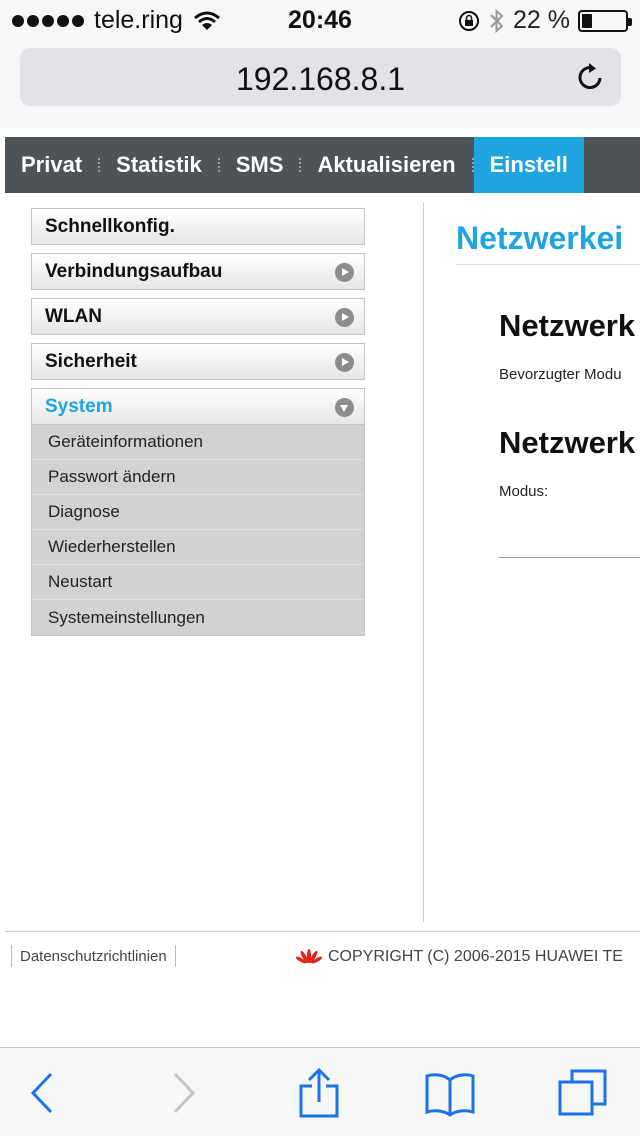  I want to click on title-underline, so click(548, 264).